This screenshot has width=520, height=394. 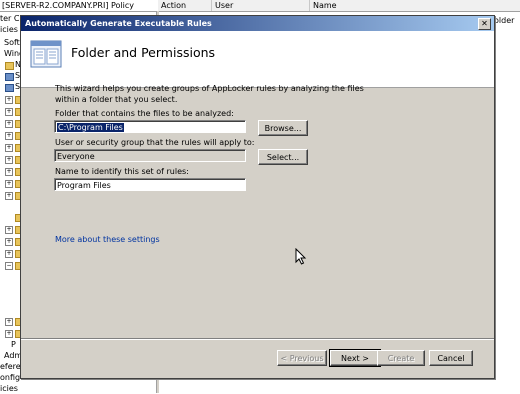 What do you see at coordinates (504, 20) in the screenshot?
I see `list-item-fragment: older` at bounding box center [504, 20].